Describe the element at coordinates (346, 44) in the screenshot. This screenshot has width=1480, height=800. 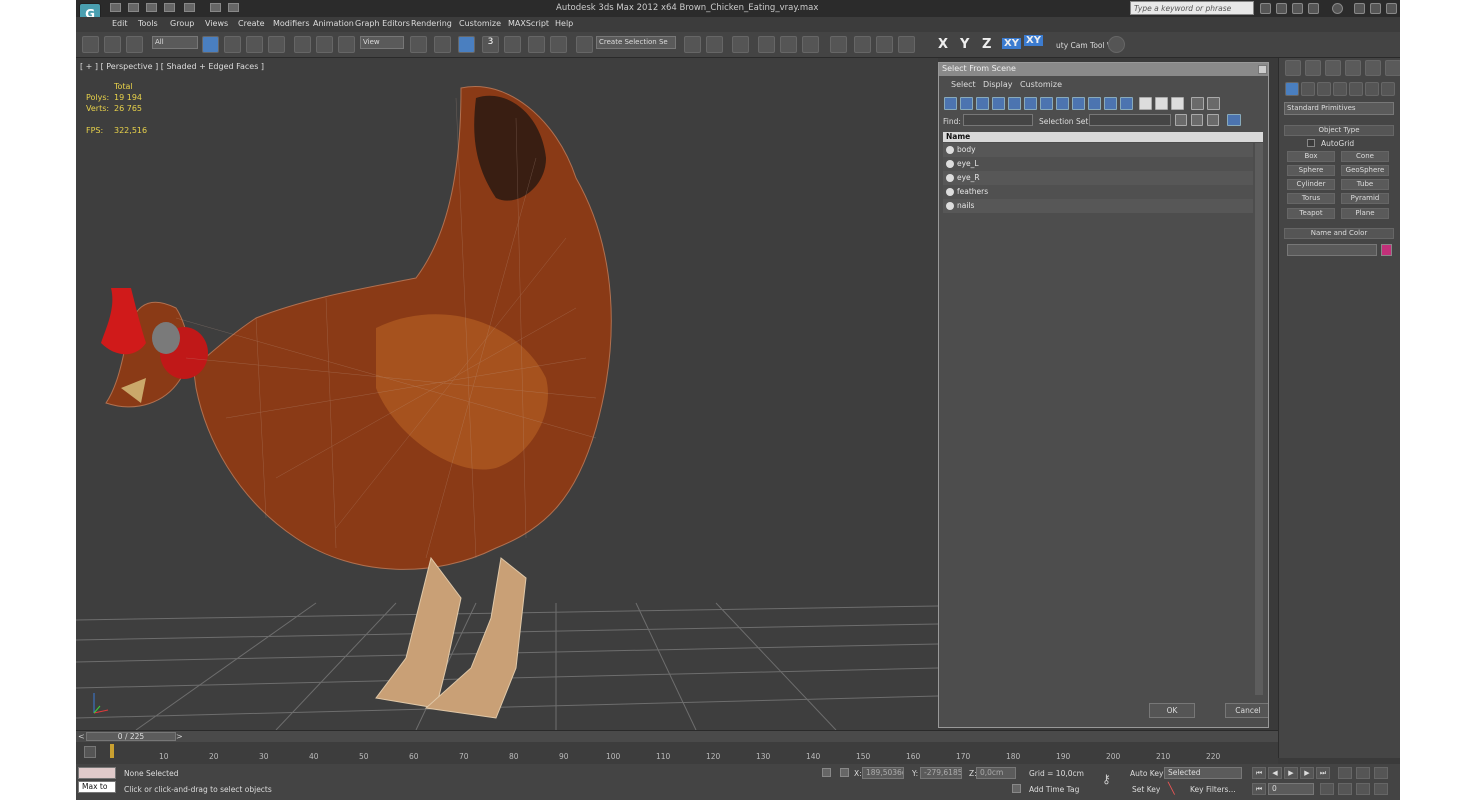
I see `select-and-scale-icon` at that location.